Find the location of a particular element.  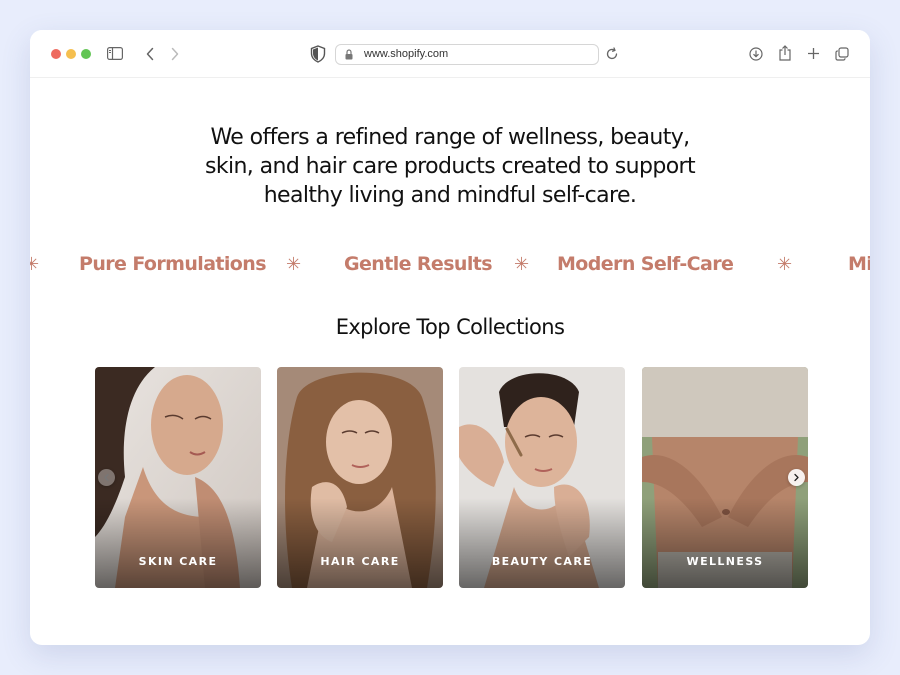

chevron-right-icon is located at coordinates (796, 477).